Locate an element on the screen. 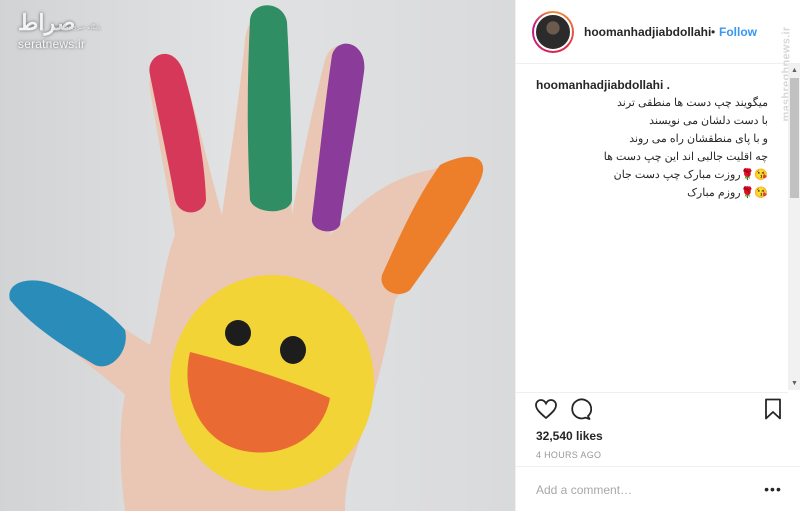 This screenshot has width=800, height=511. add-comment-bar: ••• is located at coordinates (658, 488).